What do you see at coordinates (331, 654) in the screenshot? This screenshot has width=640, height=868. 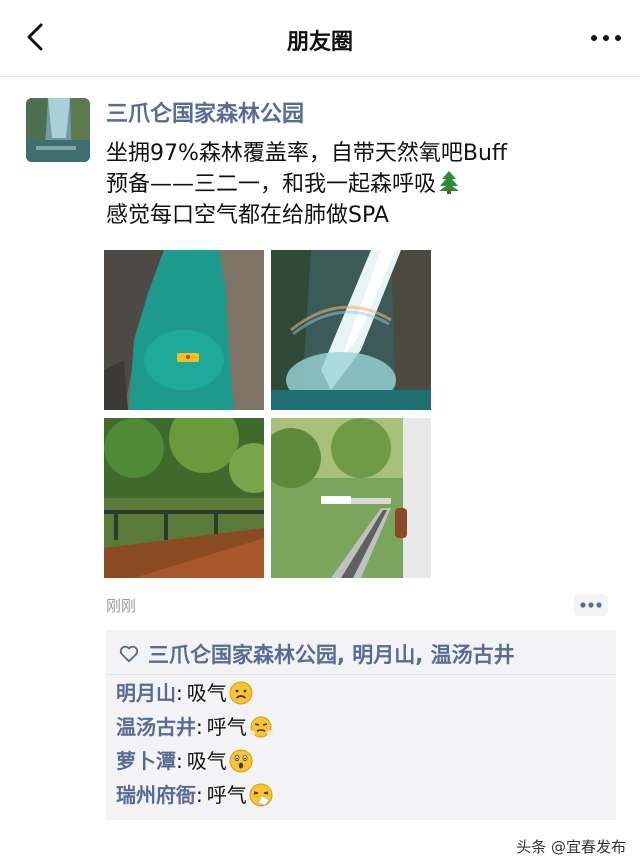 I see `liked-by-names: 三爪仑国家森林公园, 明月山, 温汤古井` at bounding box center [331, 654].